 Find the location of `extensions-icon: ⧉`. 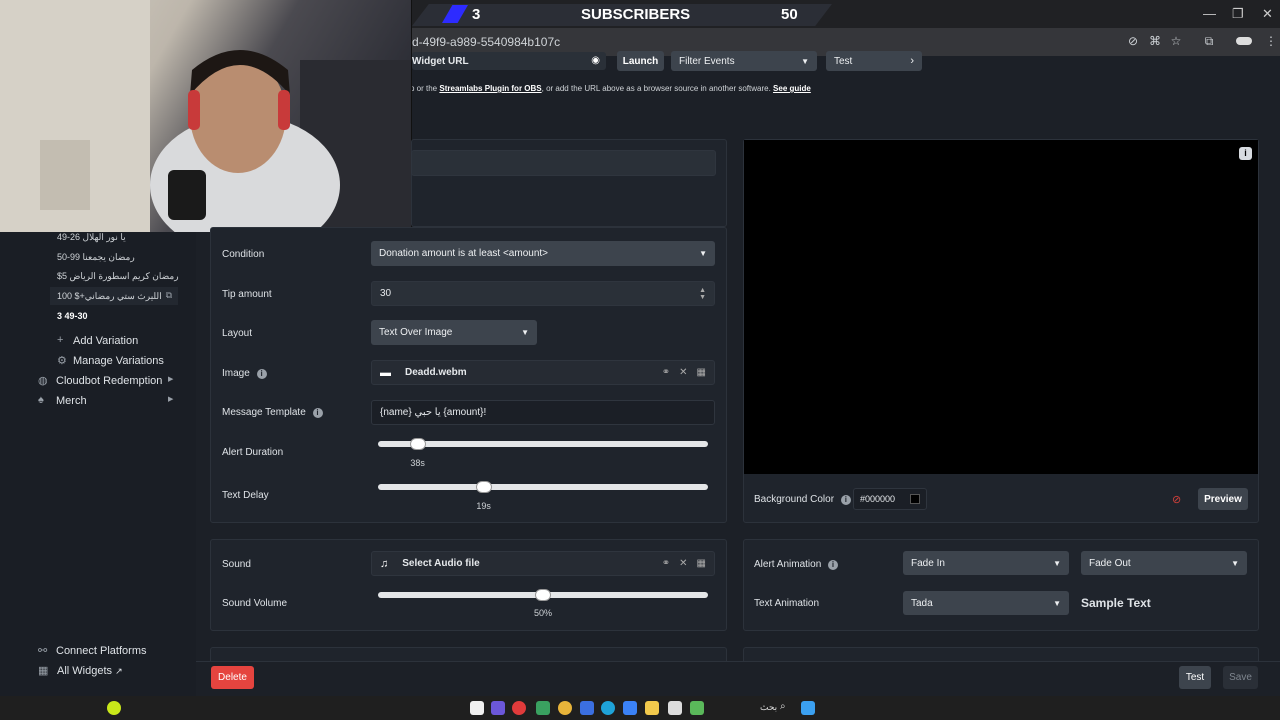

extensions-icon: ⧉ is located at coordinates (1209, 41).